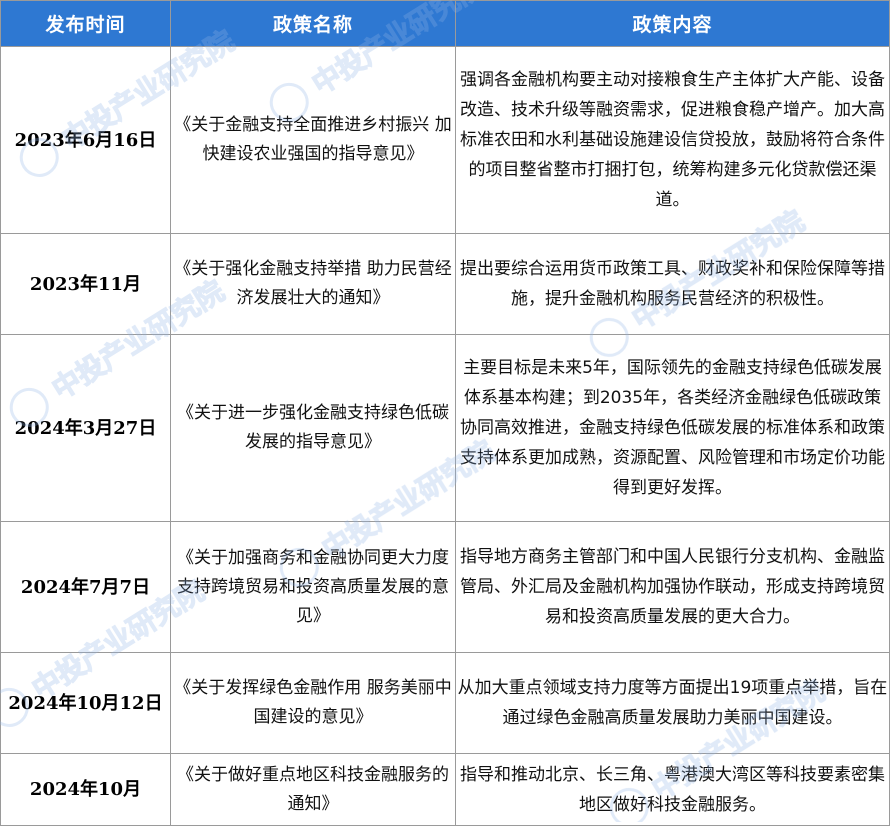 The height and width of the screenshot is (826, 890). I want to click on release-date-cell: 2024年10月, so click(85, 789).